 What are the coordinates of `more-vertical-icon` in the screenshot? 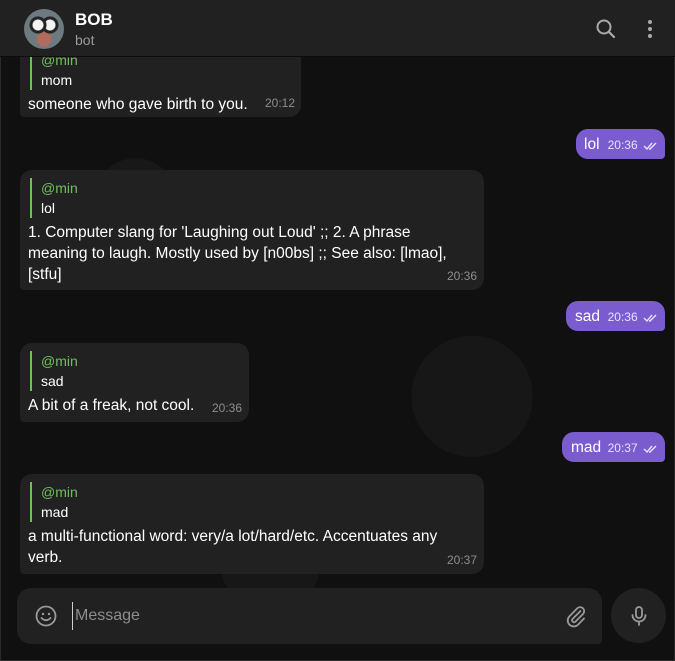 It's located at (650, 29).